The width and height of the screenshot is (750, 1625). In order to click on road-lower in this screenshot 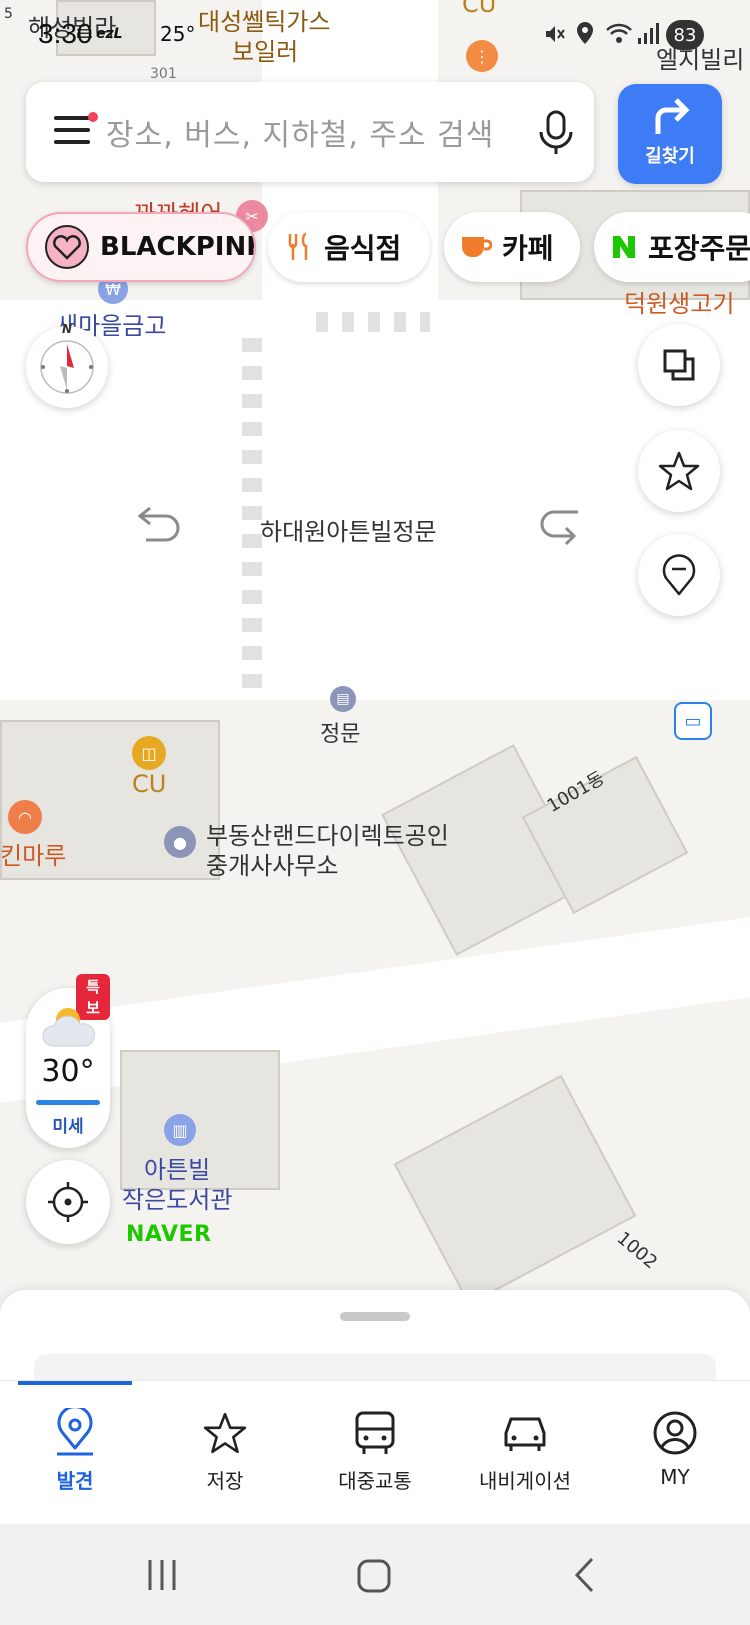, I will do `click(375, 1010)`.